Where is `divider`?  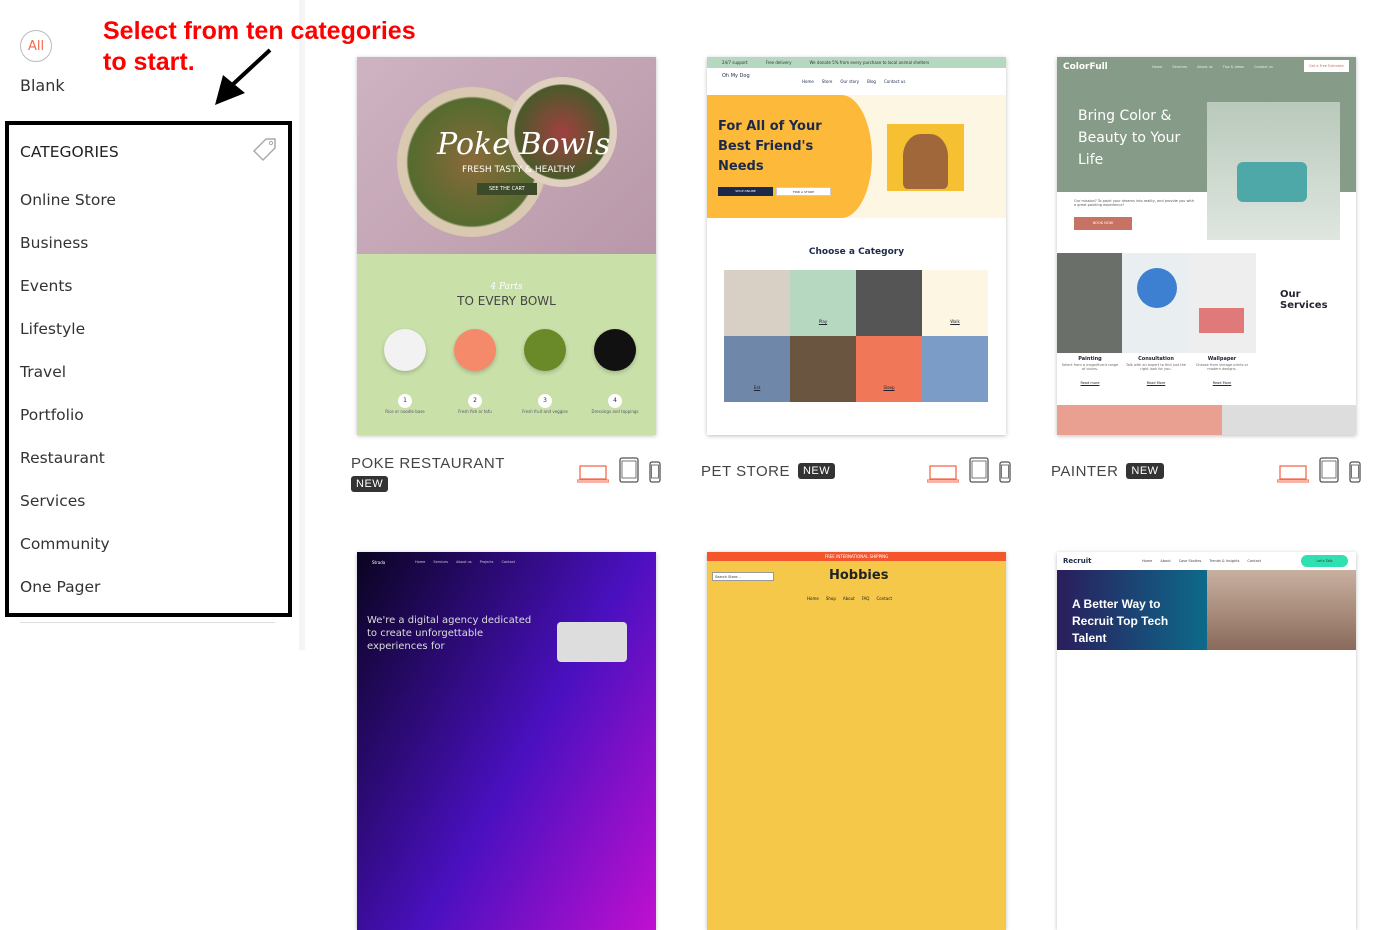
divider is located at coordinates (147, 622).